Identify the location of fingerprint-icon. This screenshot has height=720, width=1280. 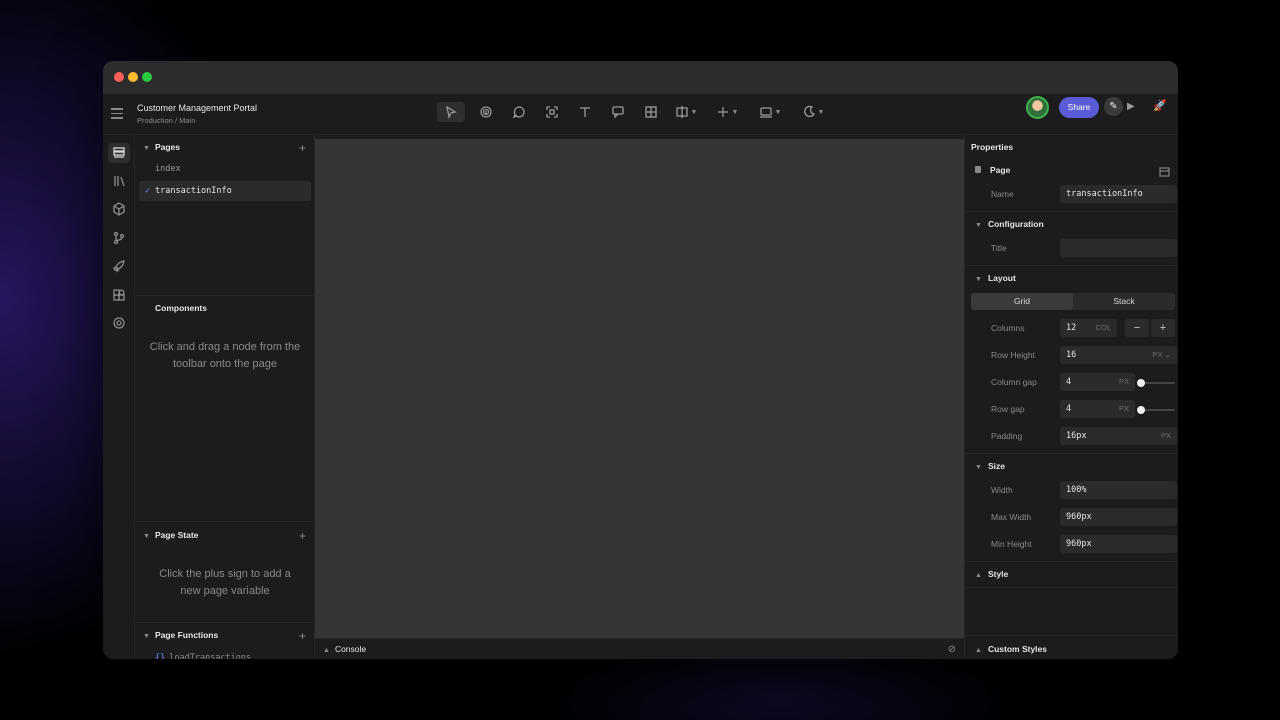
(486, 112).